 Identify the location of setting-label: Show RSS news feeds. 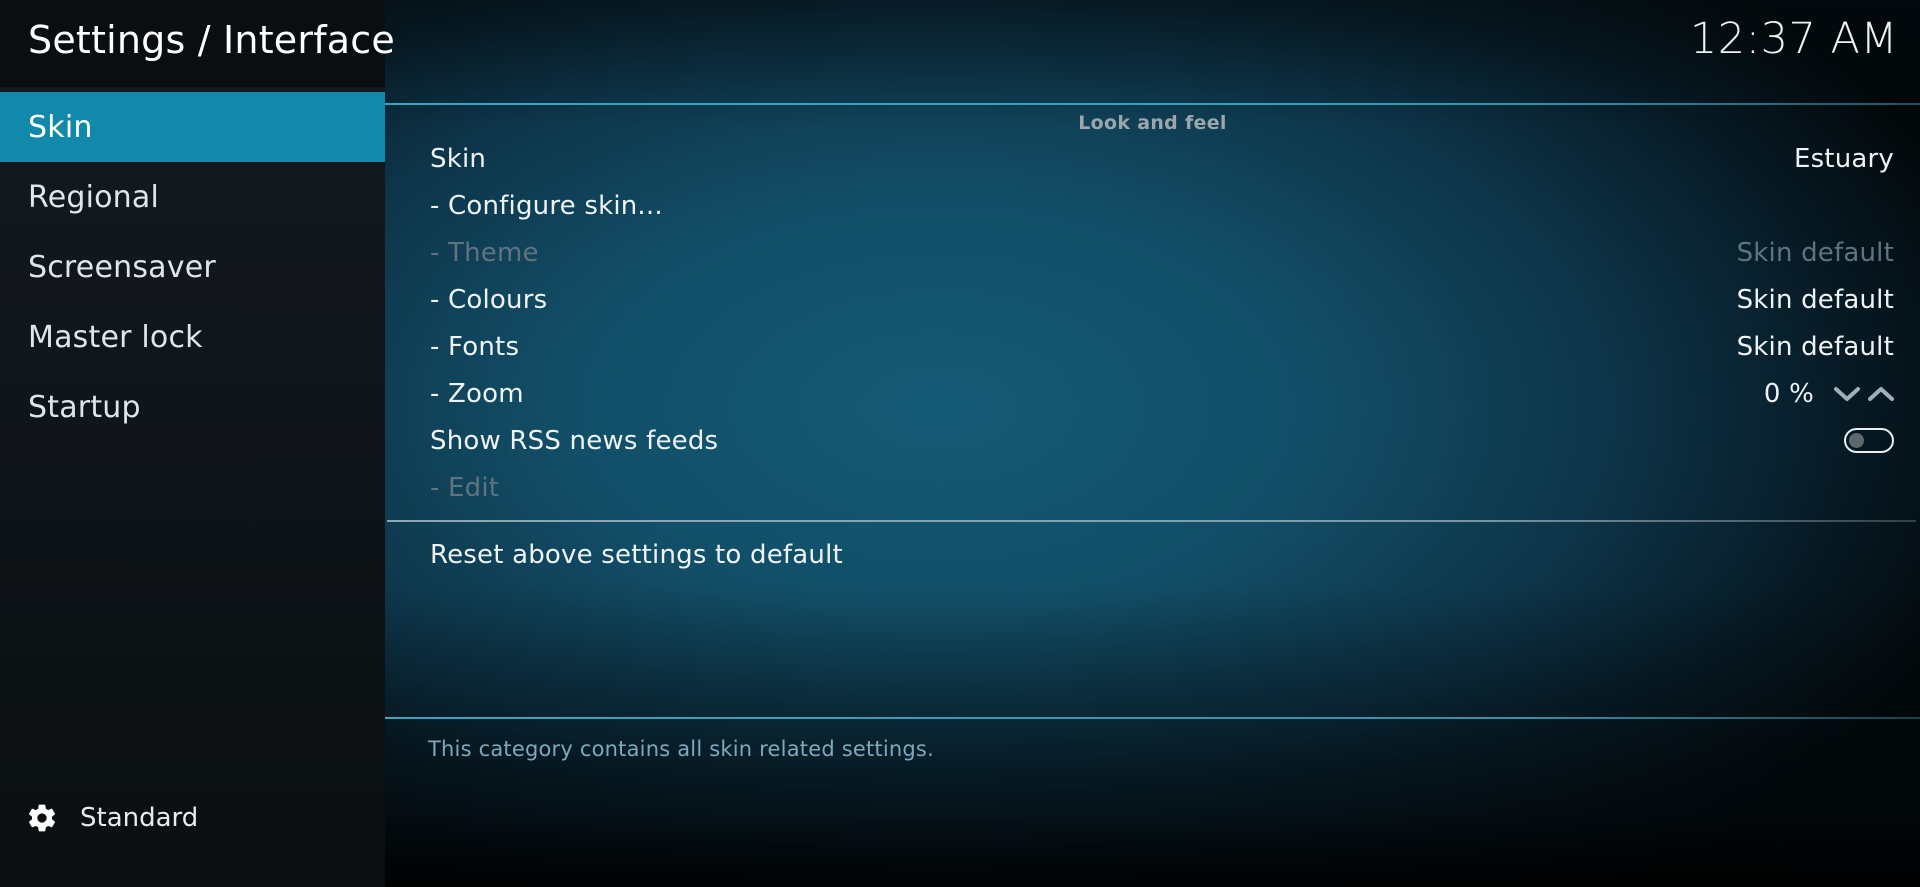
(574, 440).